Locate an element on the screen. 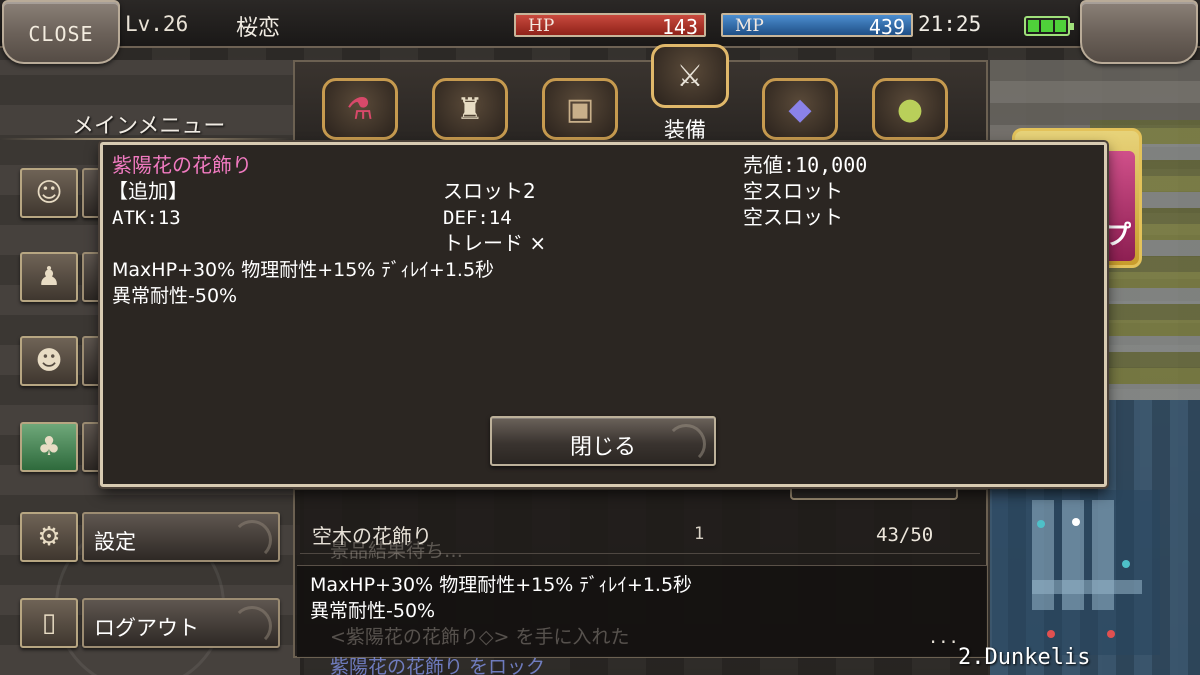 The width and height of the screenshot is (1200, 675). atk-stat: ATK:13 is located at coordinates (146, 218).